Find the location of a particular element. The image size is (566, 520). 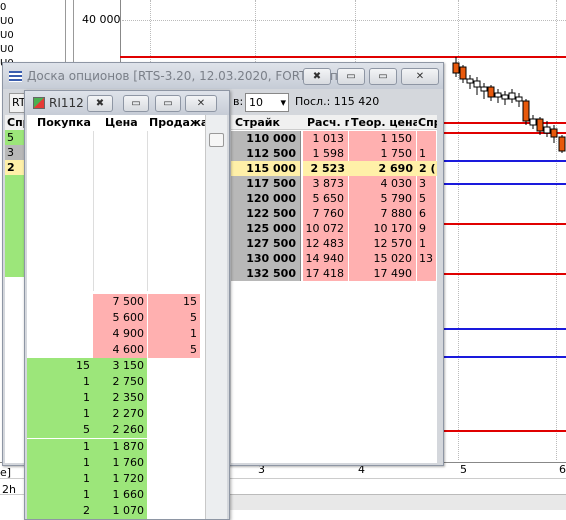

bid-row: 11 870 is located at coordinates (116, 446).